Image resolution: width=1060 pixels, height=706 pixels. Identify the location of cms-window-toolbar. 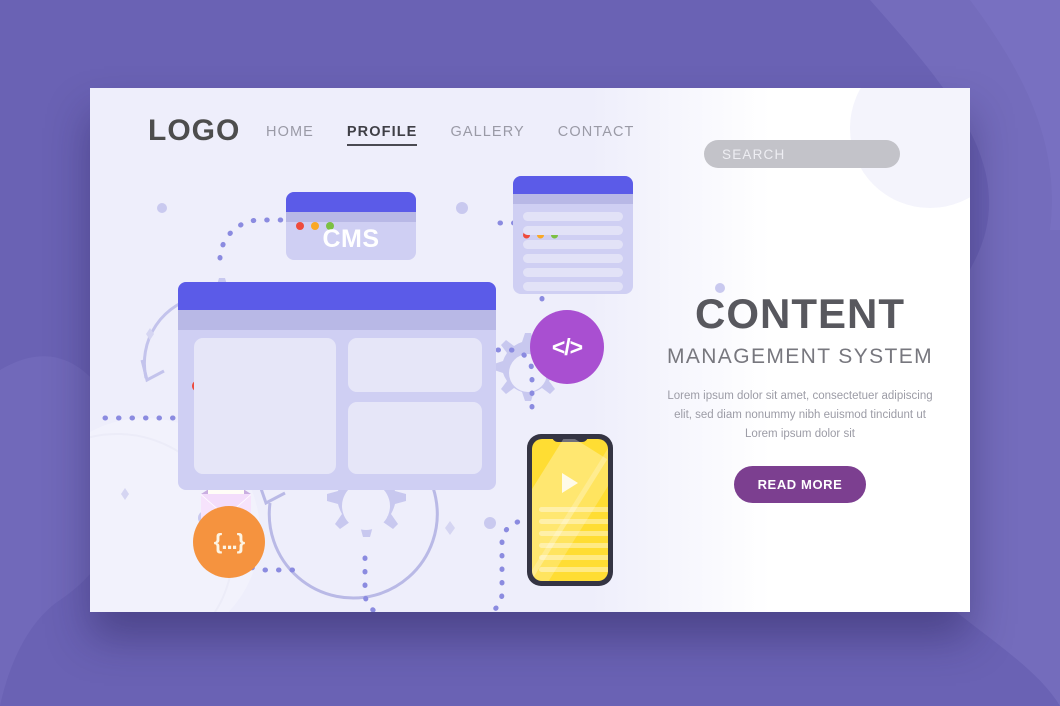
(351, 217).